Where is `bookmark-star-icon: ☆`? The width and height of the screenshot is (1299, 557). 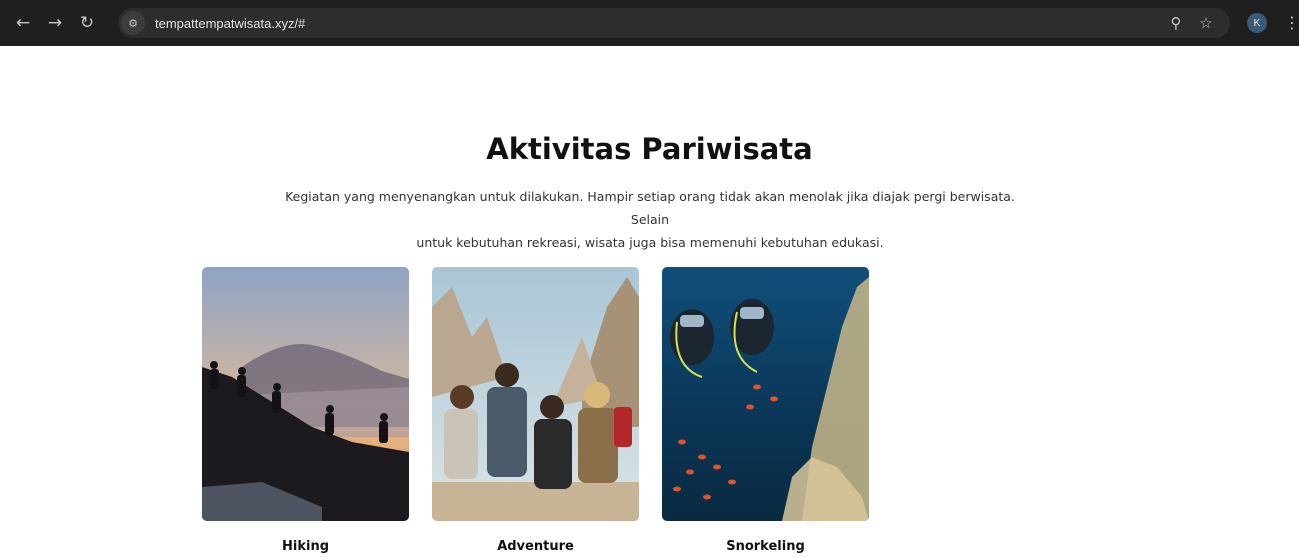
bookmark-star-icon: ☆ is located at coordinates (1206, 23).